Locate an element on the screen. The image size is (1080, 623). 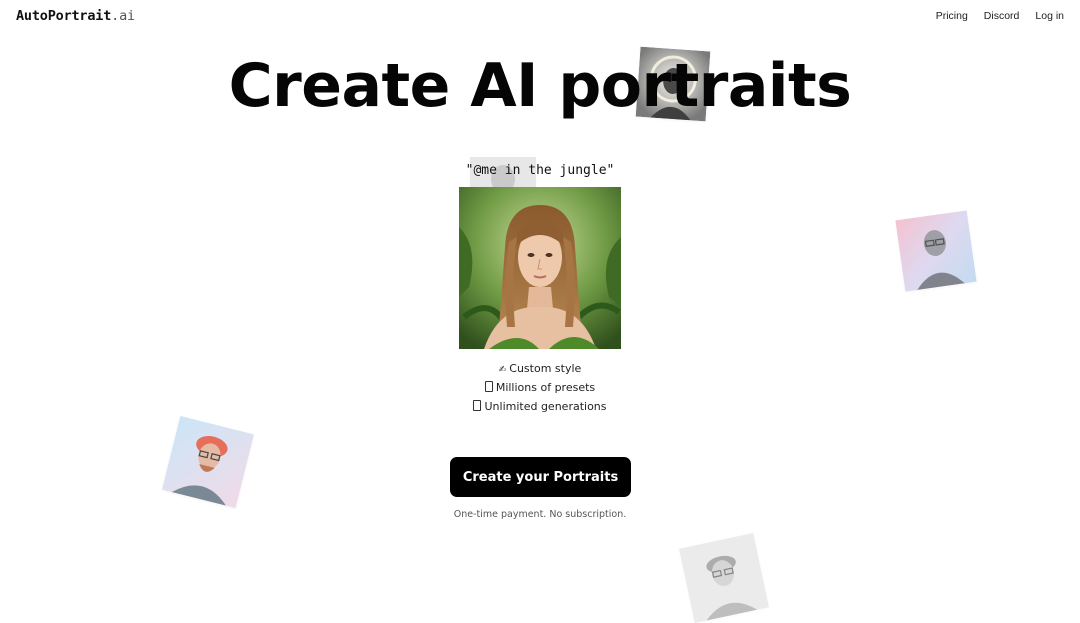
presets-box-icon is located at coordinates (488, 386).